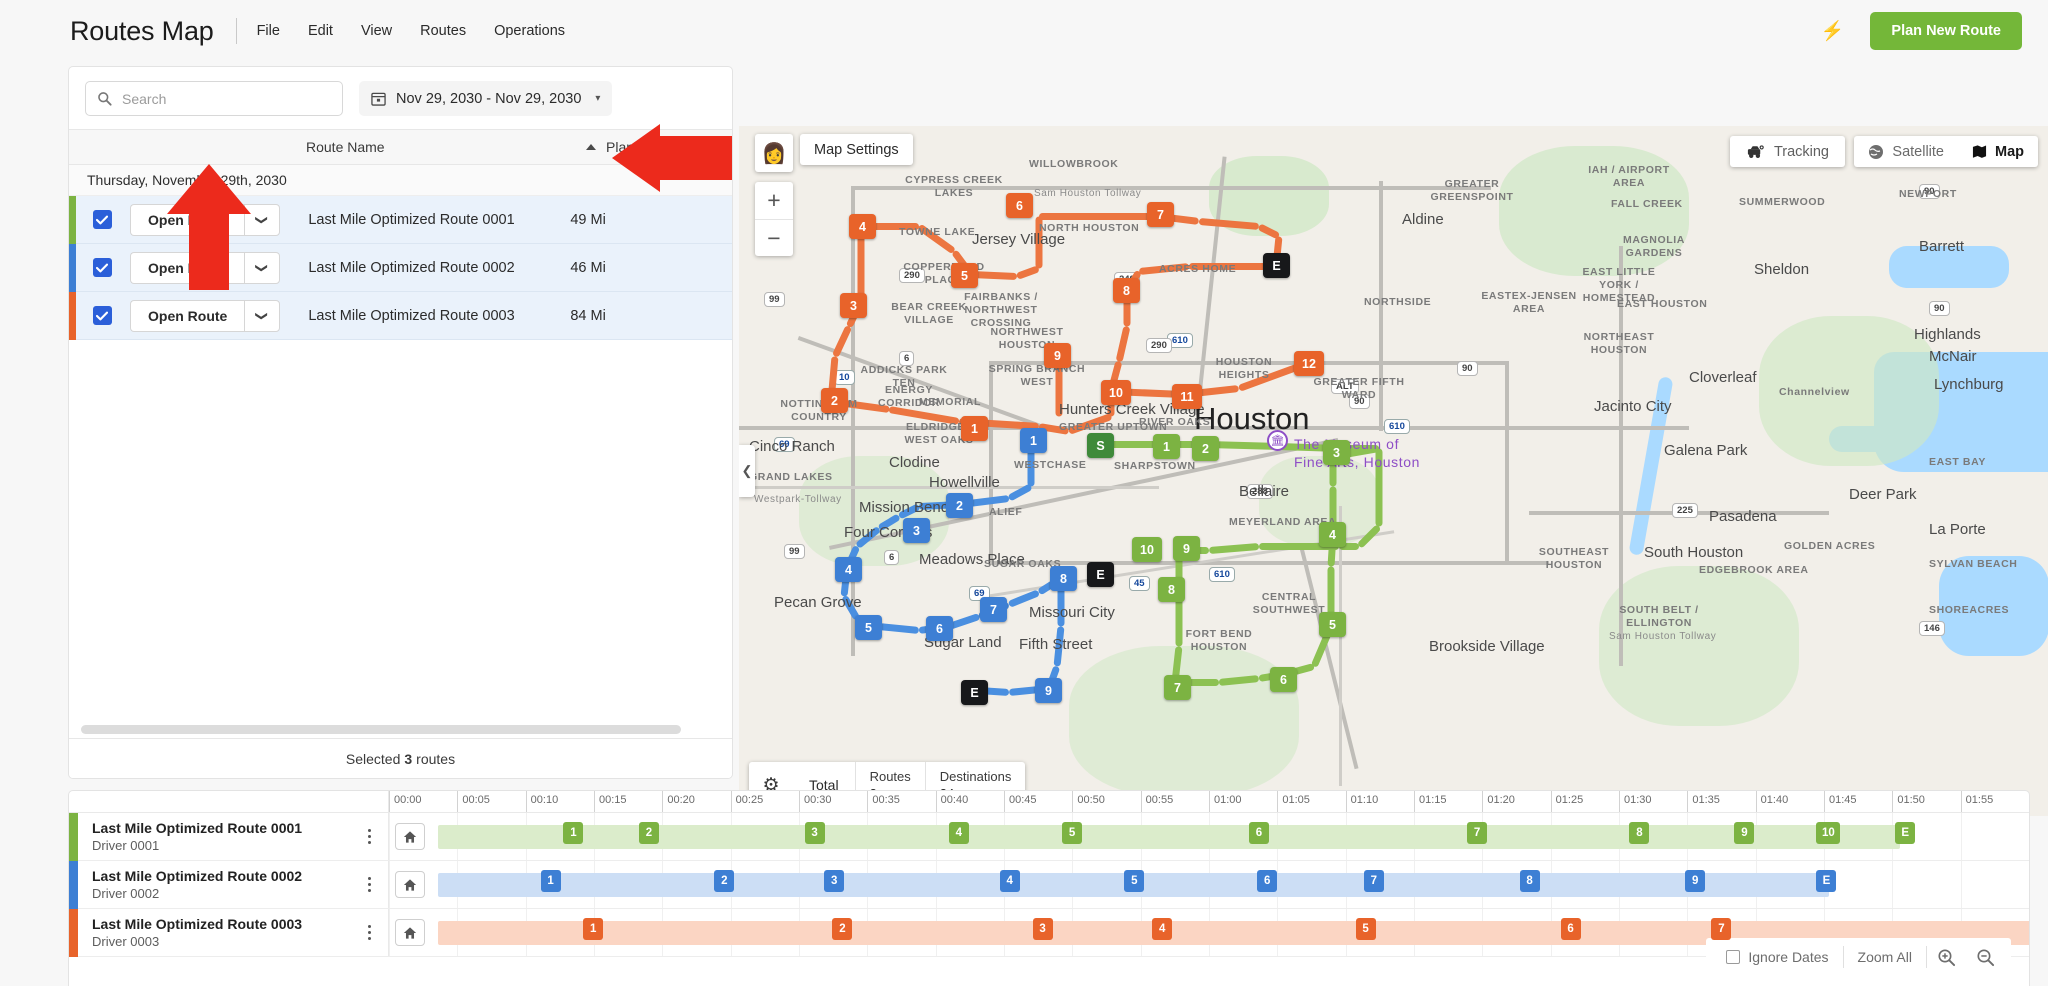  What do you see at coordinates (529, 31) in the screenshot?
I see `menu-item-operations: Operations` at bounding box center [529, 31].